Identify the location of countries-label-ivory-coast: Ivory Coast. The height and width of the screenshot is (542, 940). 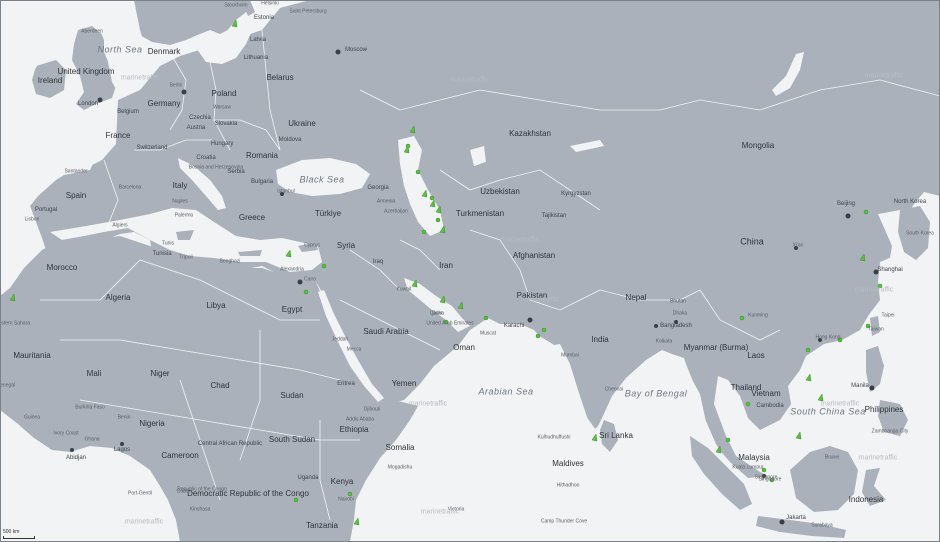
(66, 433).